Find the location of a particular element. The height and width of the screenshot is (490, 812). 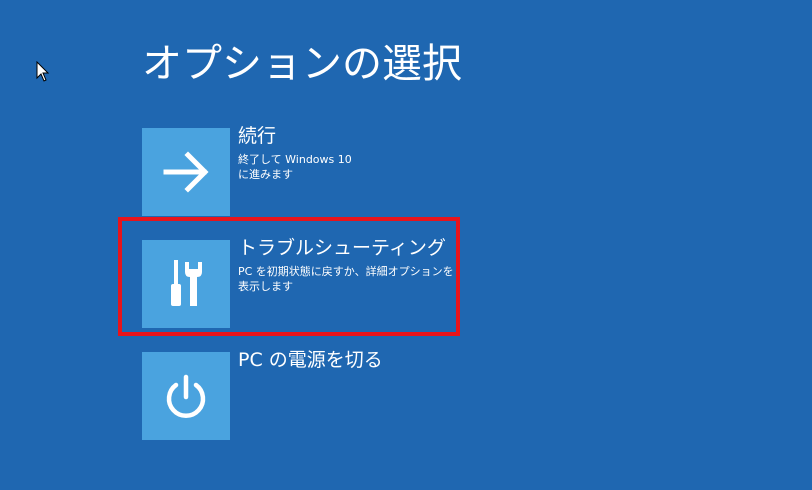

continue-title: 続行 is located at coordinates (257, 136).